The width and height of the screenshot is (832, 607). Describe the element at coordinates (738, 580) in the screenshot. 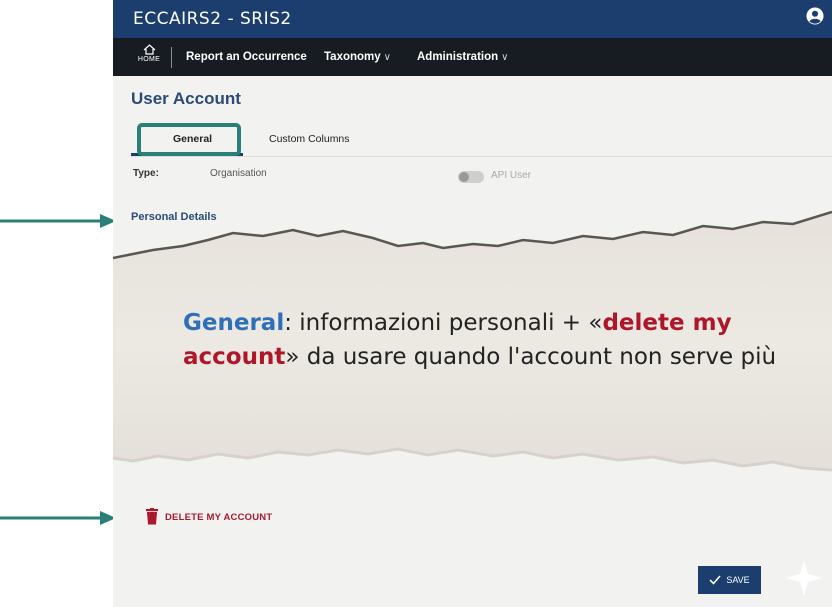

I see `save-label: SAVE` at that location.